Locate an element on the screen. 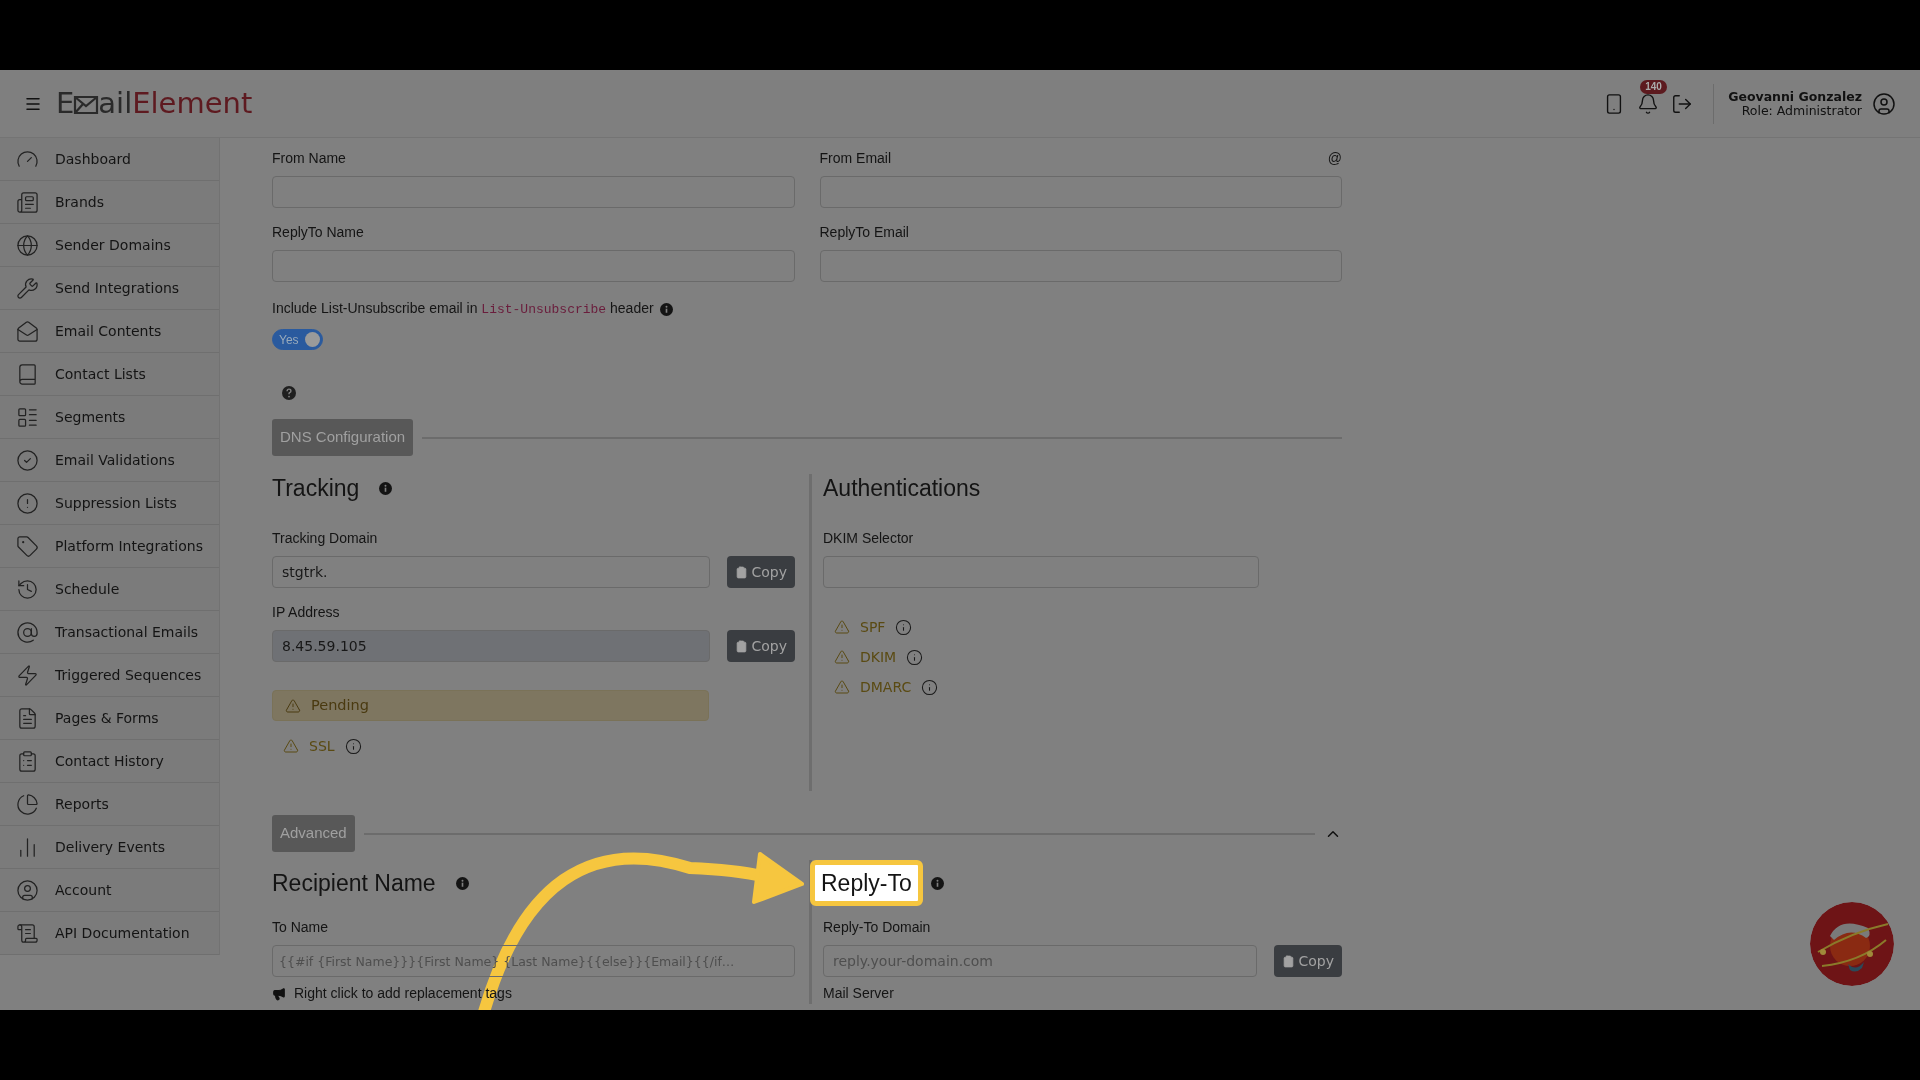 The height and width of the screenshot is (1080, 1920). sidebar-item: Email Contents is located at coordinates (109, 331).